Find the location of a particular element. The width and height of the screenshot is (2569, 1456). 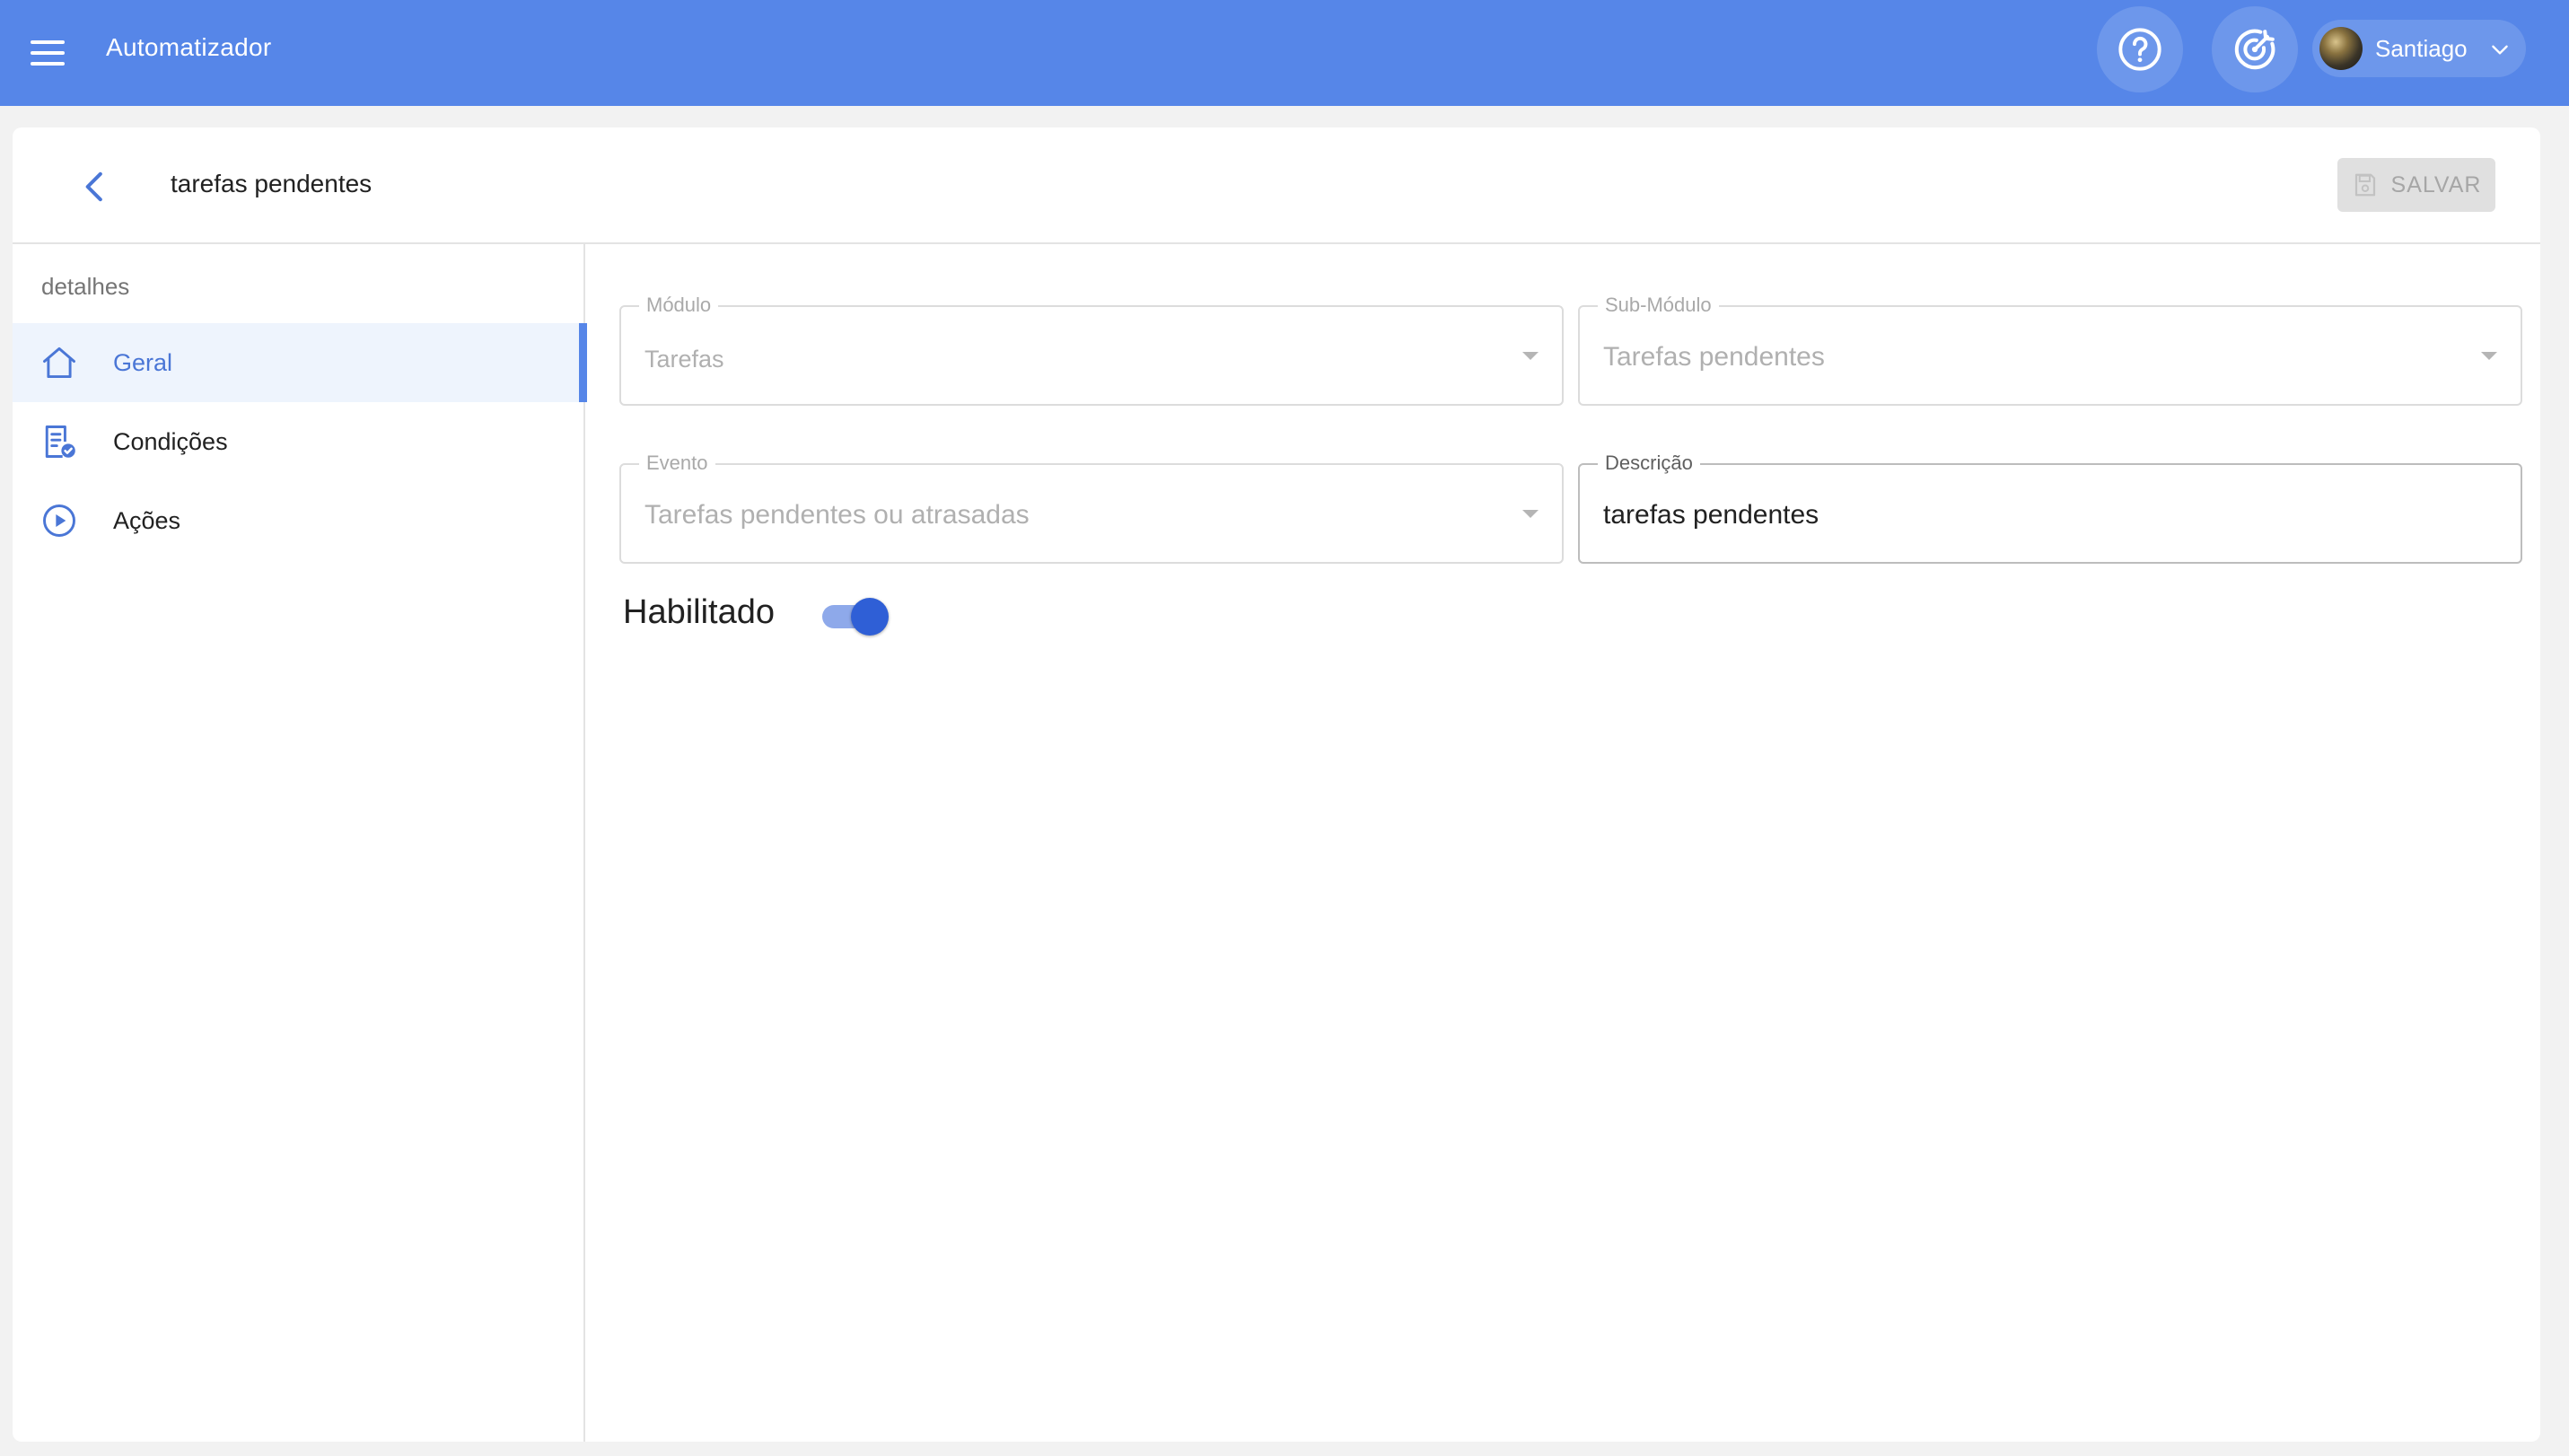

save-icon is located at coordinates (2364, 185).